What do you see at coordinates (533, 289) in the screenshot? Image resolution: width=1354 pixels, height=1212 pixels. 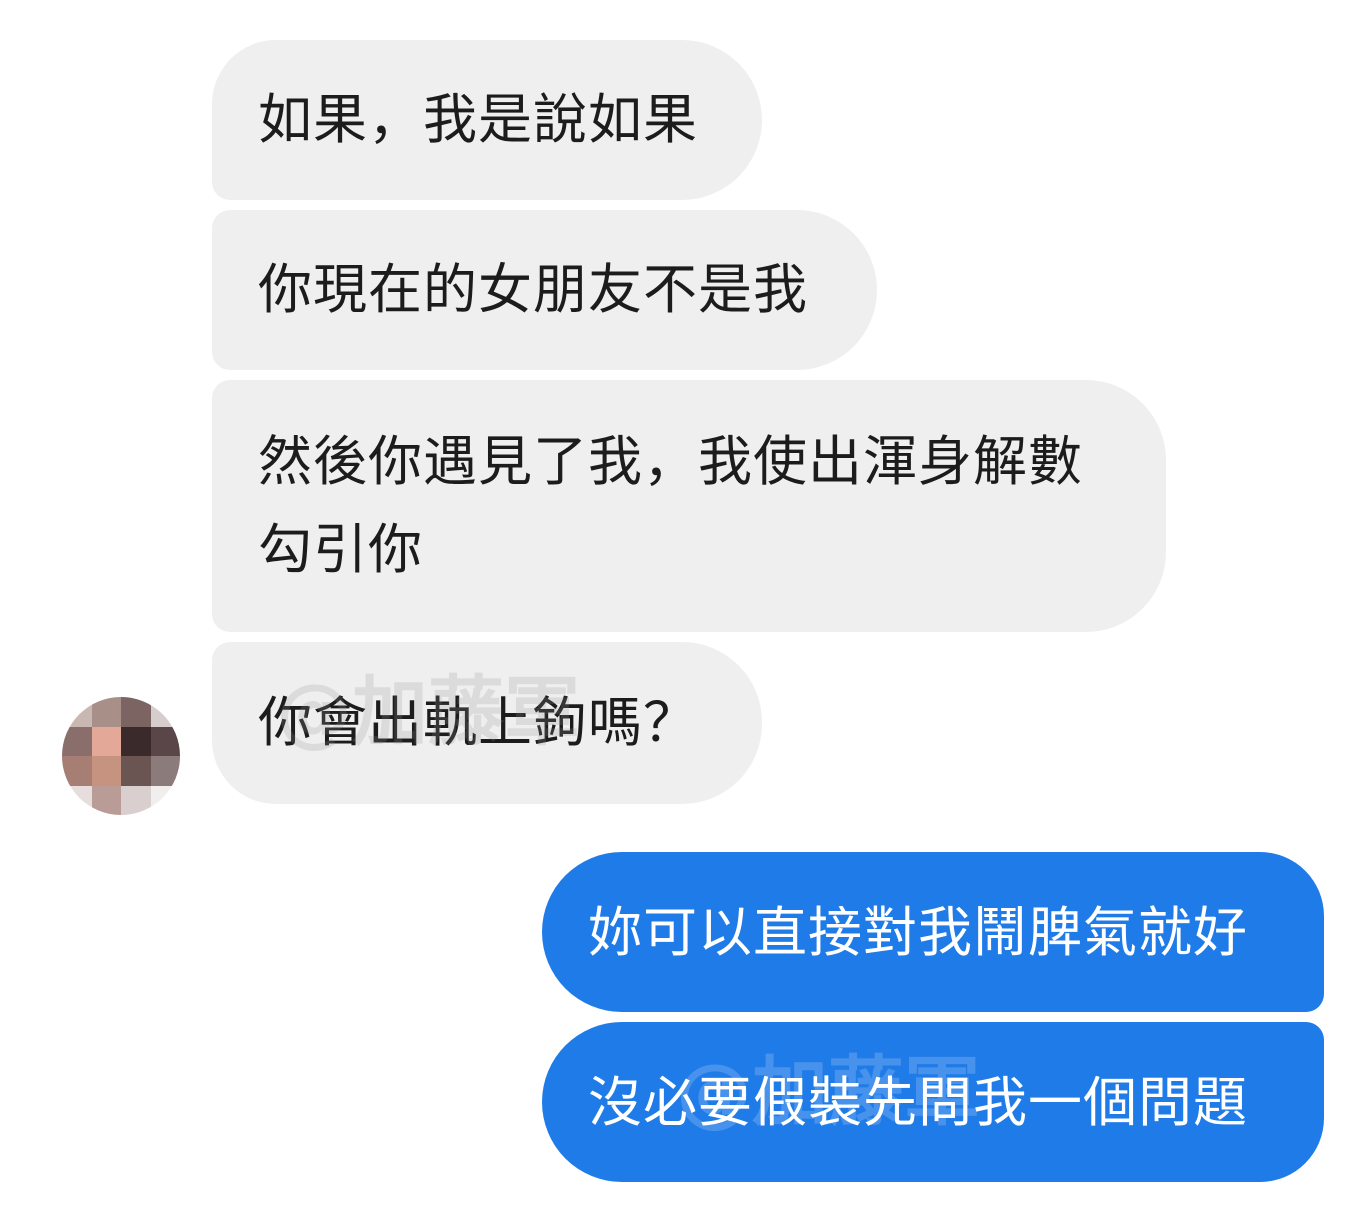 I see `message-text: 你現在的女朋友不是我` at bounding box center [533, 289].